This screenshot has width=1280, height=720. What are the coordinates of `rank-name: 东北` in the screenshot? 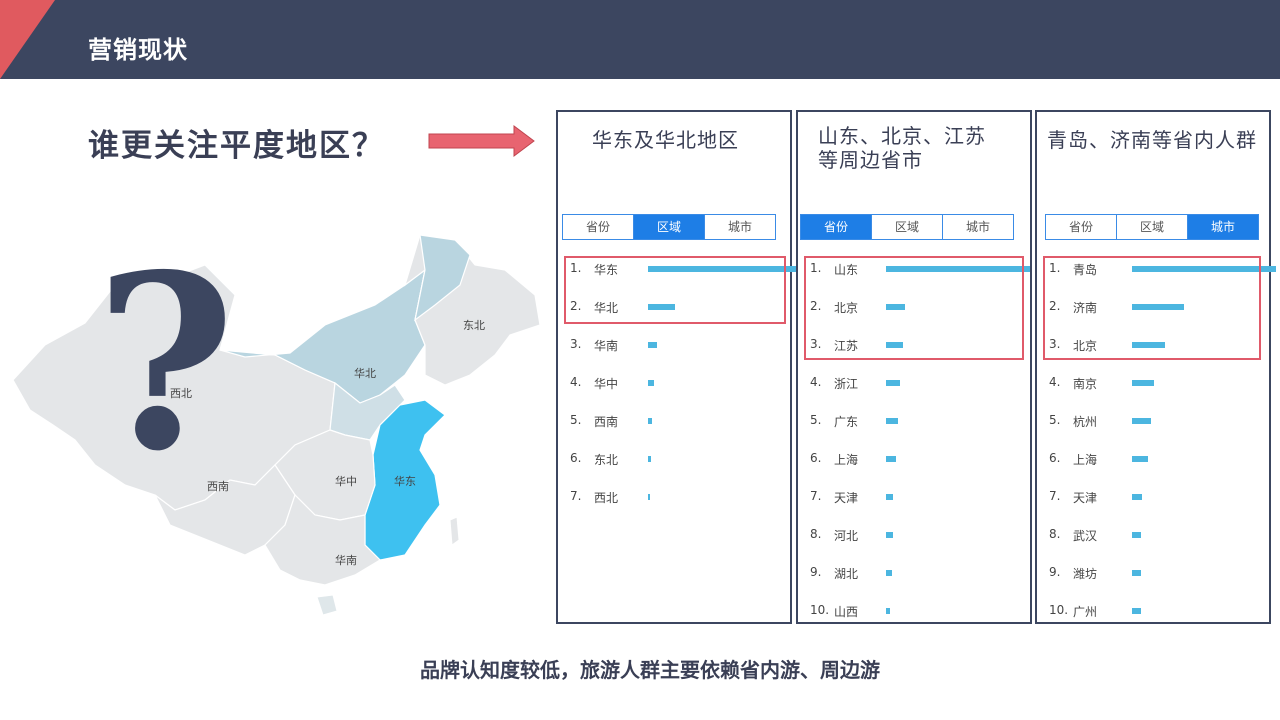 It's located at (606, 460).